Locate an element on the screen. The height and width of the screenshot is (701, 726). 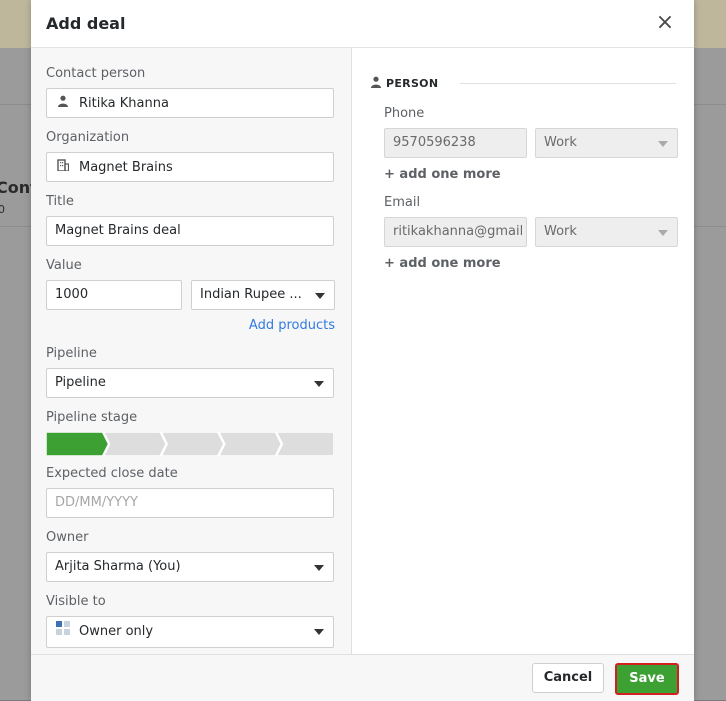
pipeline-stage-selector is located at coordinates (190, 444).